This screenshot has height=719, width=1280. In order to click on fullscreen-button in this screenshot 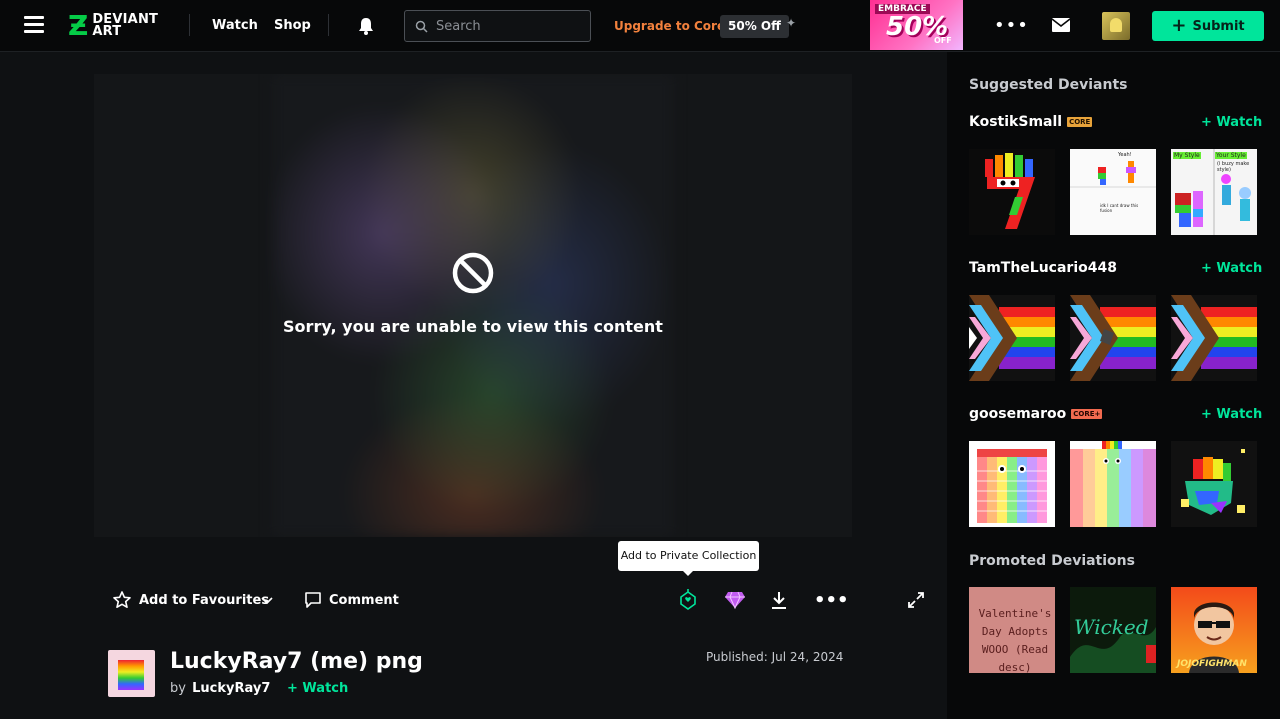, I will do `click(919, 600)`.